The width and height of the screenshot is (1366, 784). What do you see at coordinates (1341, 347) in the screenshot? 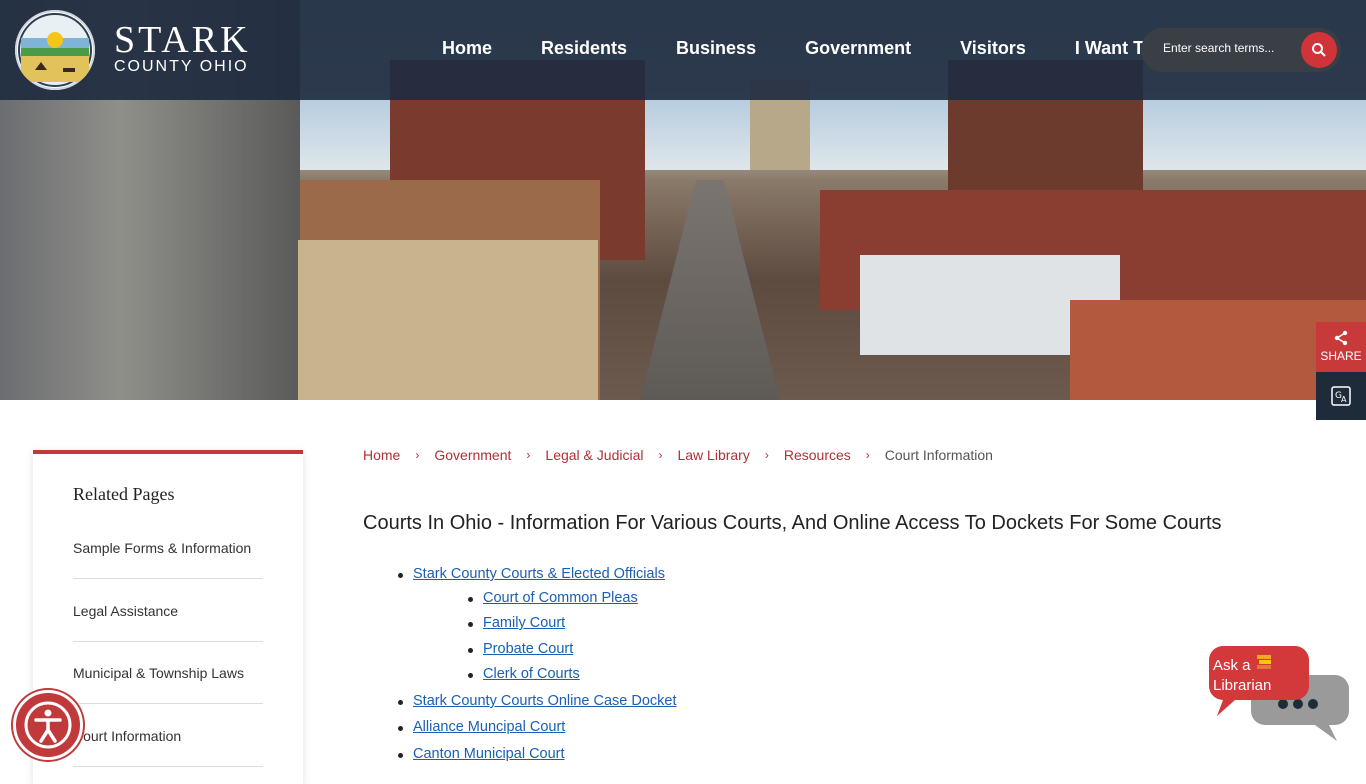
I see `share-button: SHARE` at bounding box center [1341, 347].